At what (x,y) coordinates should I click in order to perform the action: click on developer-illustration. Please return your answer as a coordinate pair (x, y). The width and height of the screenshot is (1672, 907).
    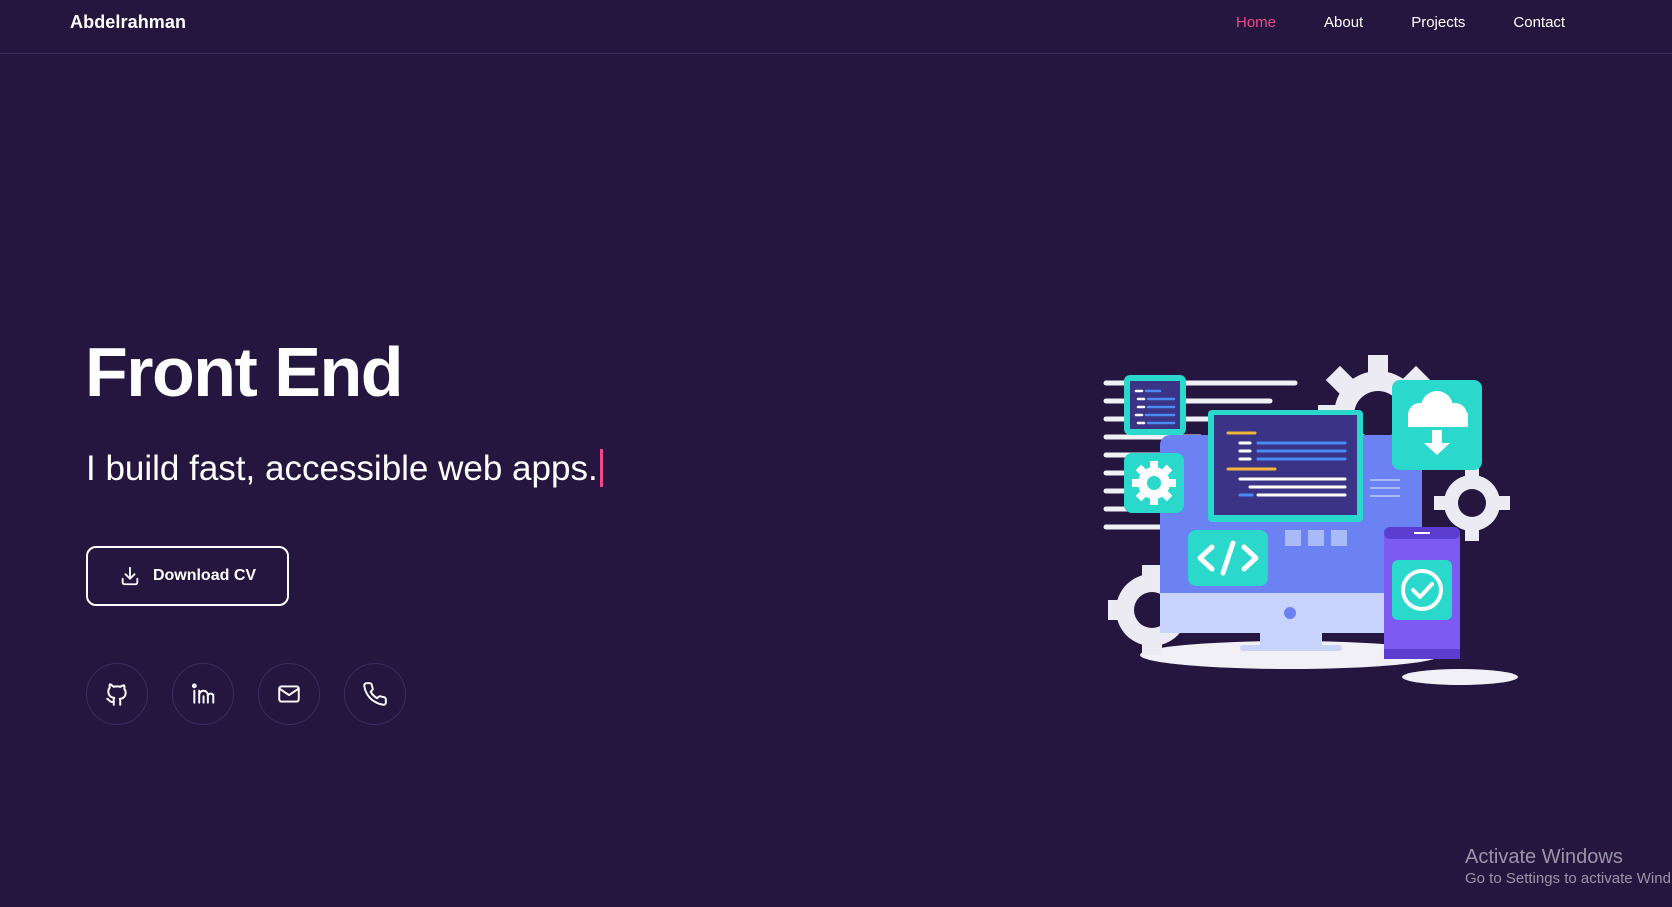
    Looking at the image, I should click on (1310, 520).